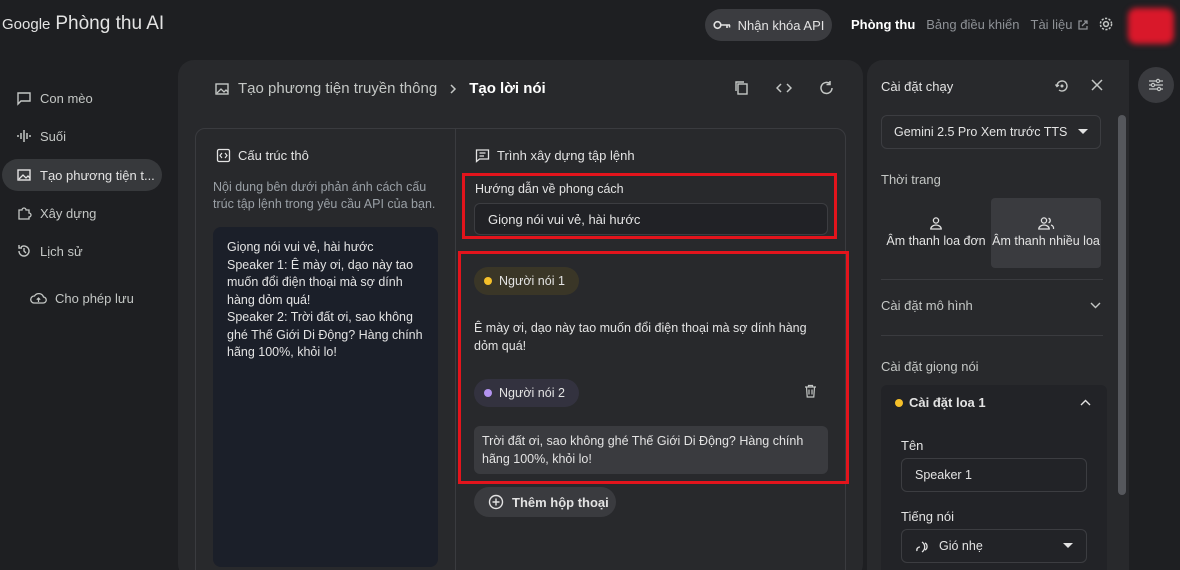  Describe the element at coordinates (1122, 305) in the screenshot. I see `run-settings-scrollbar` at that location.